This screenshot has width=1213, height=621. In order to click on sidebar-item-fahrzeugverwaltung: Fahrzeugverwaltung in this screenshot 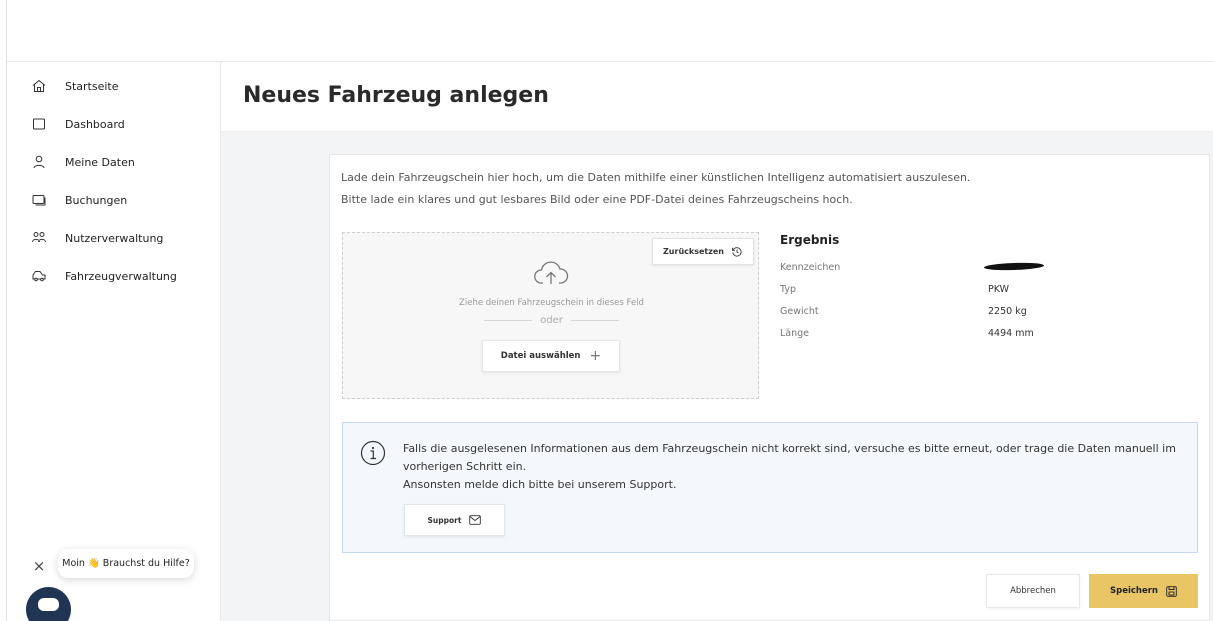, I will do `click(114, 276)`.